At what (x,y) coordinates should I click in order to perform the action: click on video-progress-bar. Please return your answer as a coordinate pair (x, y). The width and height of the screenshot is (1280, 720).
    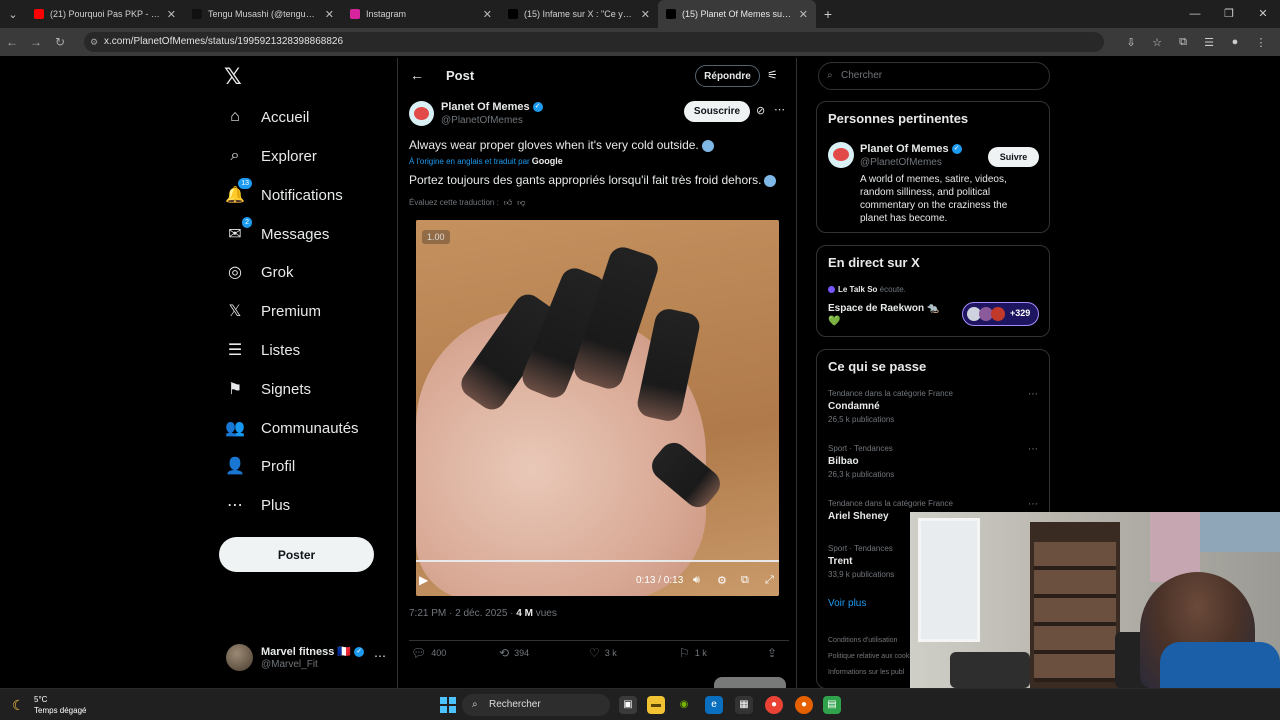
    Looking at the image, I should click on (597, 561).